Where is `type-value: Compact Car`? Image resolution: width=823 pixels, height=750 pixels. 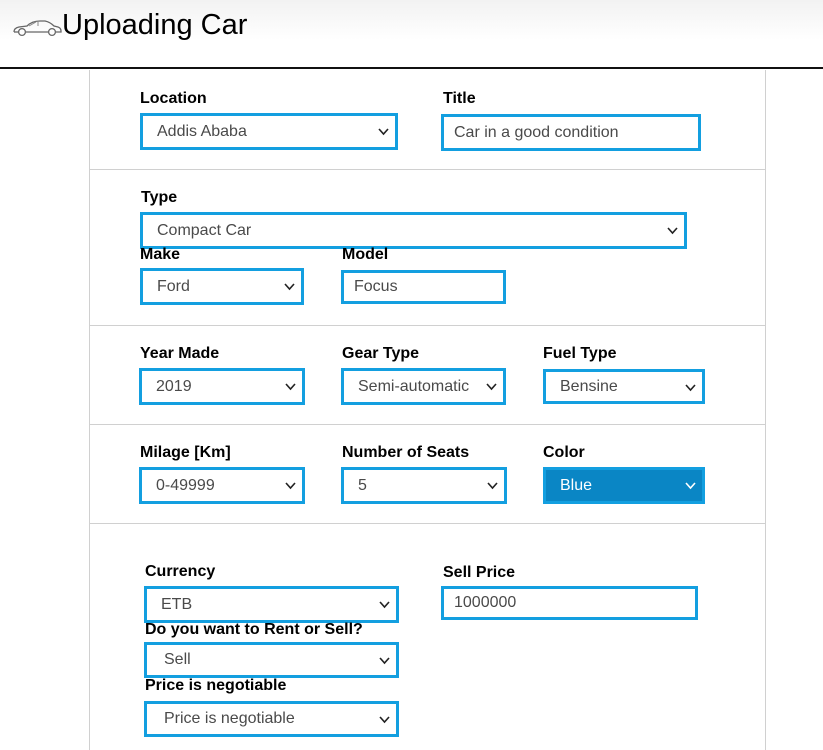 type-value: Compact Car is located at coordinates (204, 230).